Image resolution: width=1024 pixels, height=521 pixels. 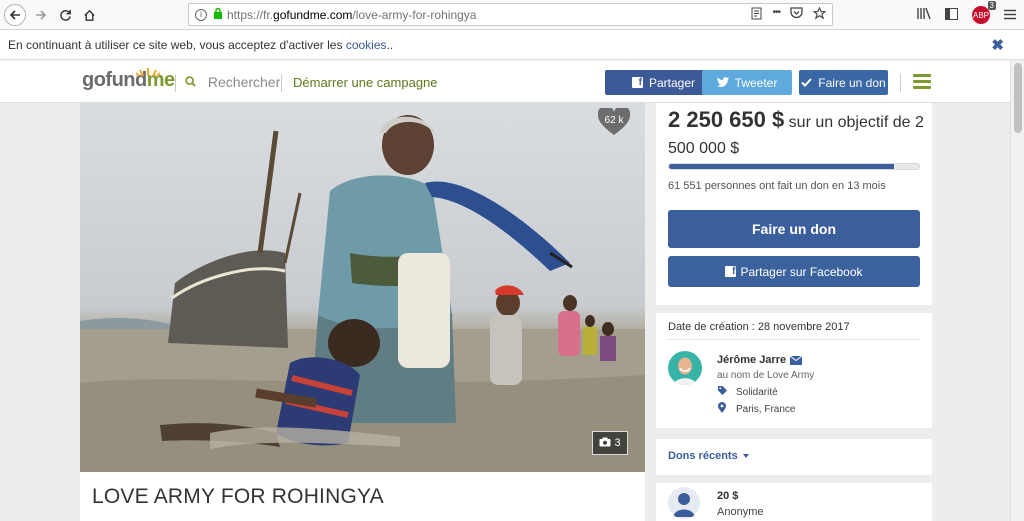 I want to click on reader-view-icon, so click(x=756, y=15).